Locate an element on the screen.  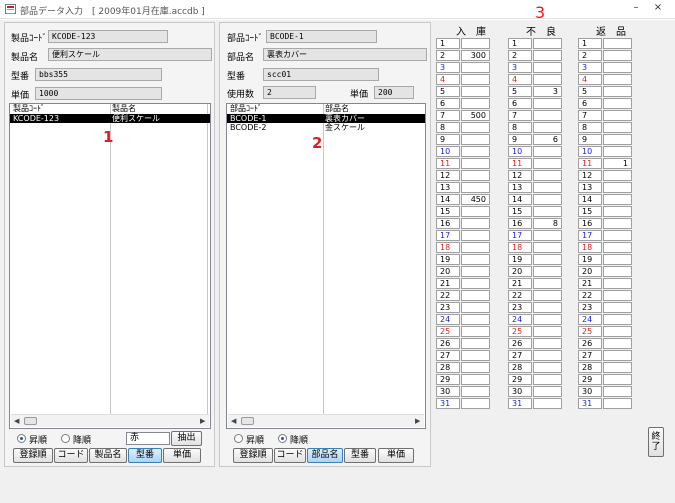
part-price-field: 200 is located at coordinates (394, 92).